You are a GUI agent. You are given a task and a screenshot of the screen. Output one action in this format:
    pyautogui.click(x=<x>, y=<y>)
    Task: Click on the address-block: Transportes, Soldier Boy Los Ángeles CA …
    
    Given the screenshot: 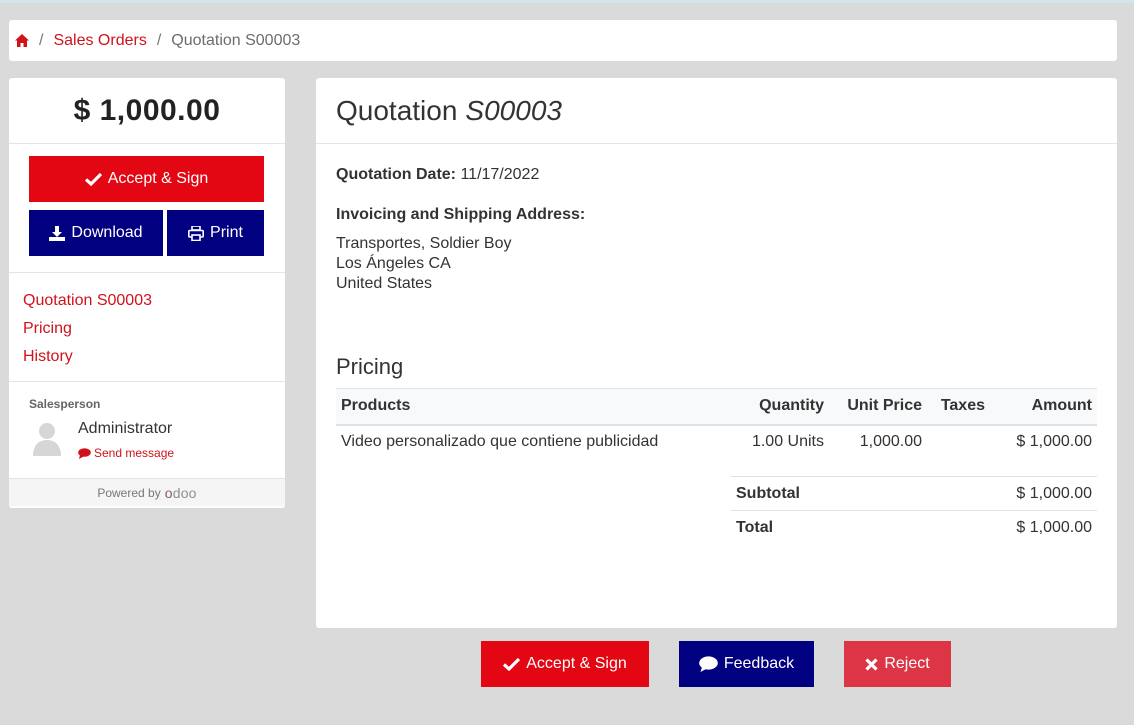 What is the action you would take?
    pyautogui.click(x=423, y=264)
    